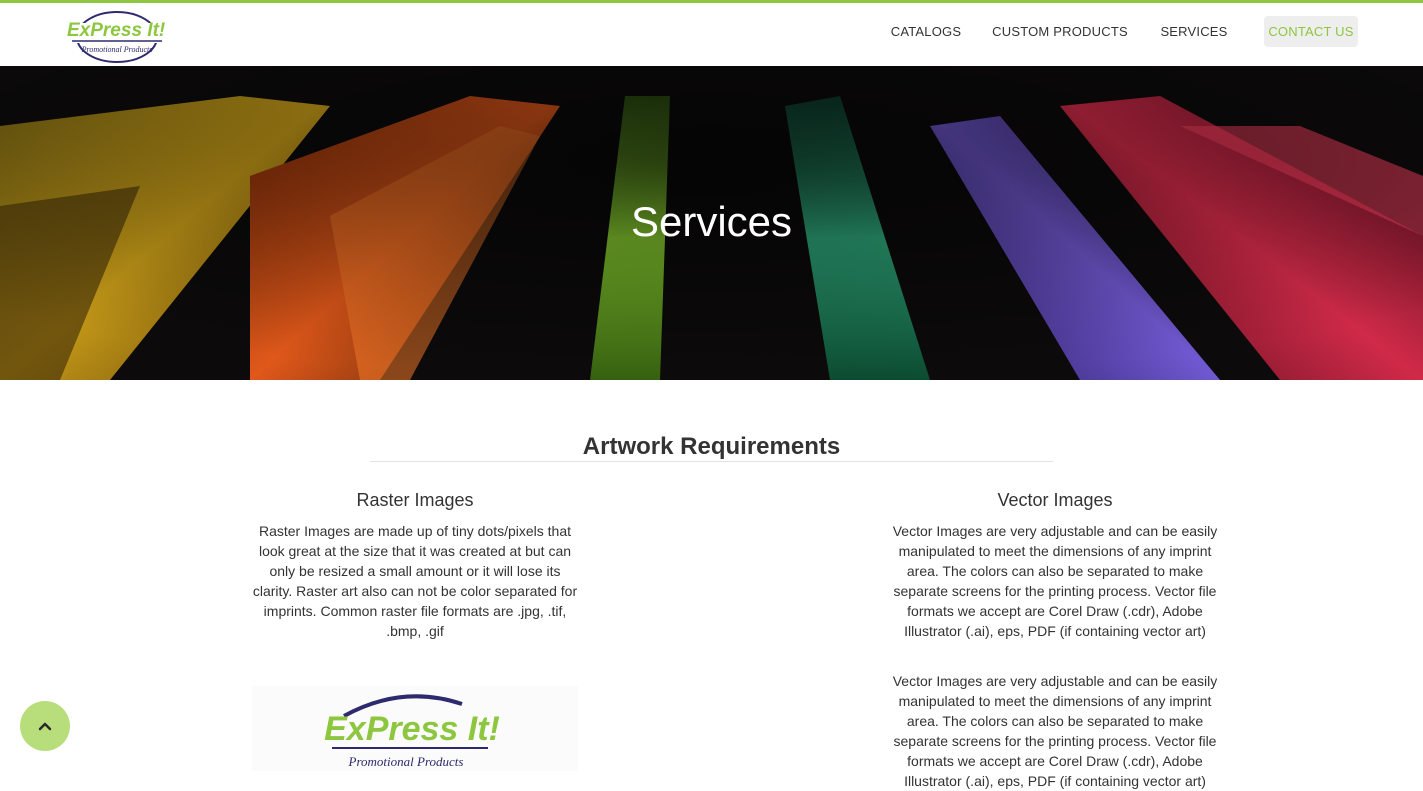  What do you see at coordinates (117, 49) in the screenshot?
I see `logo-tagline: Promotional Products` at bounding box center [117, 49].